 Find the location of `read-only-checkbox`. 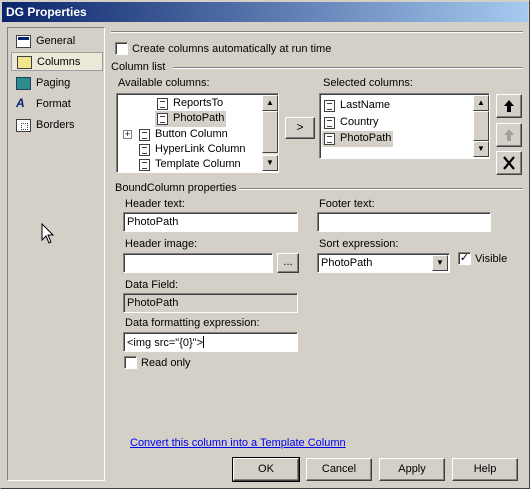

read-only-checkbox is located at coordinates (130, 362).